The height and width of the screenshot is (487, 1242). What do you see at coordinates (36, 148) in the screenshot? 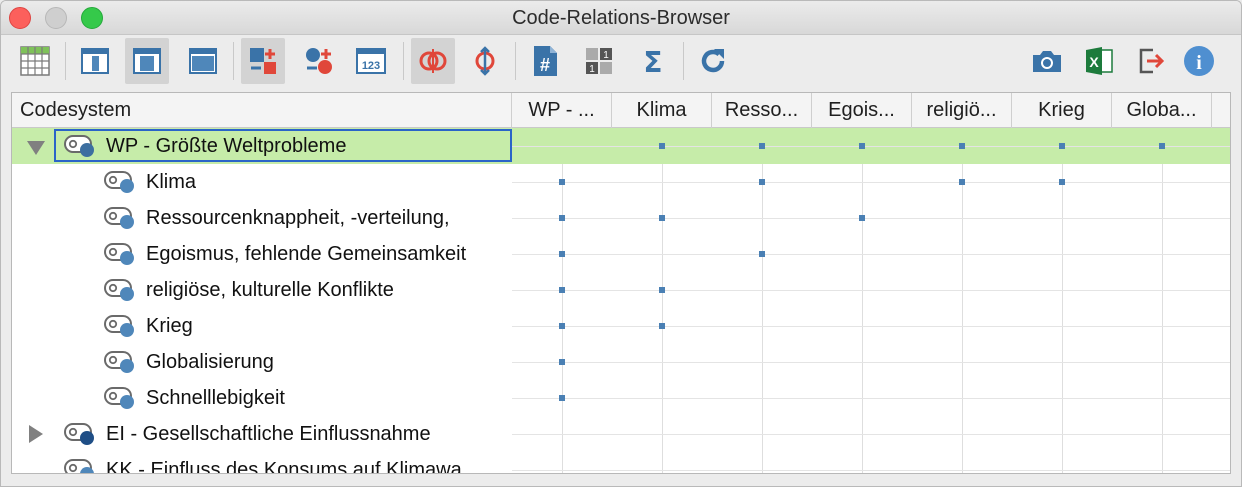
I see `disclosure-expanded-icon` at bounding box center [36, 148].